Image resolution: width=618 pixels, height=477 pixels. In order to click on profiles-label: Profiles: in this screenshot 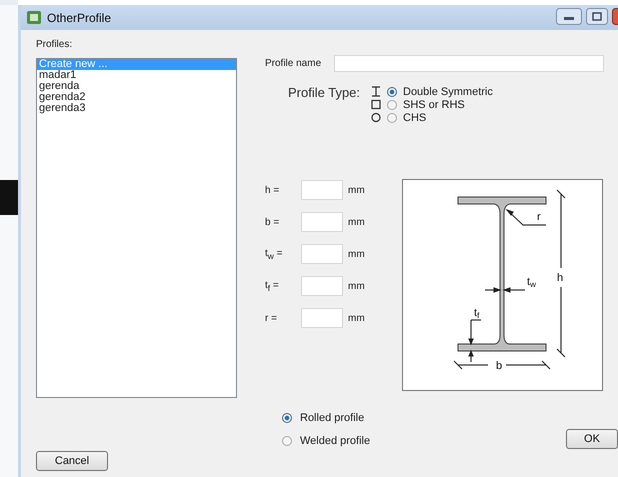, I will do `click(55, 45)`.